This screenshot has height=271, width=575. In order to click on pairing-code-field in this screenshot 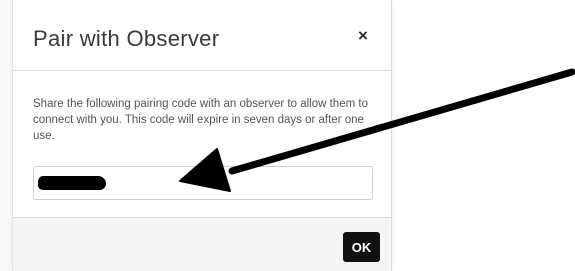, I will do `click(203, 183)`.